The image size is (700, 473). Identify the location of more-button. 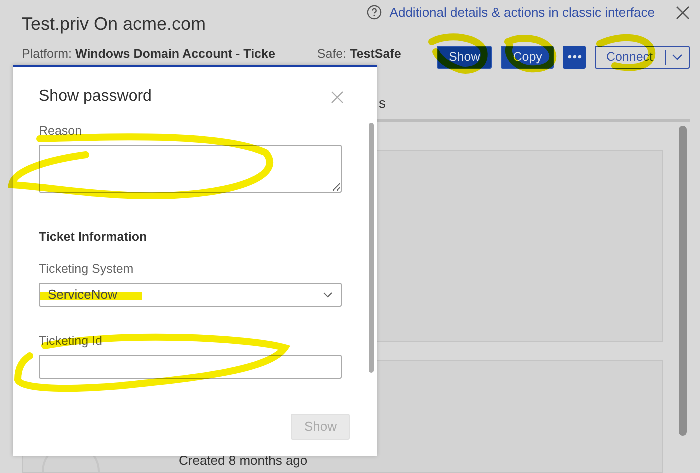
(574, 57).